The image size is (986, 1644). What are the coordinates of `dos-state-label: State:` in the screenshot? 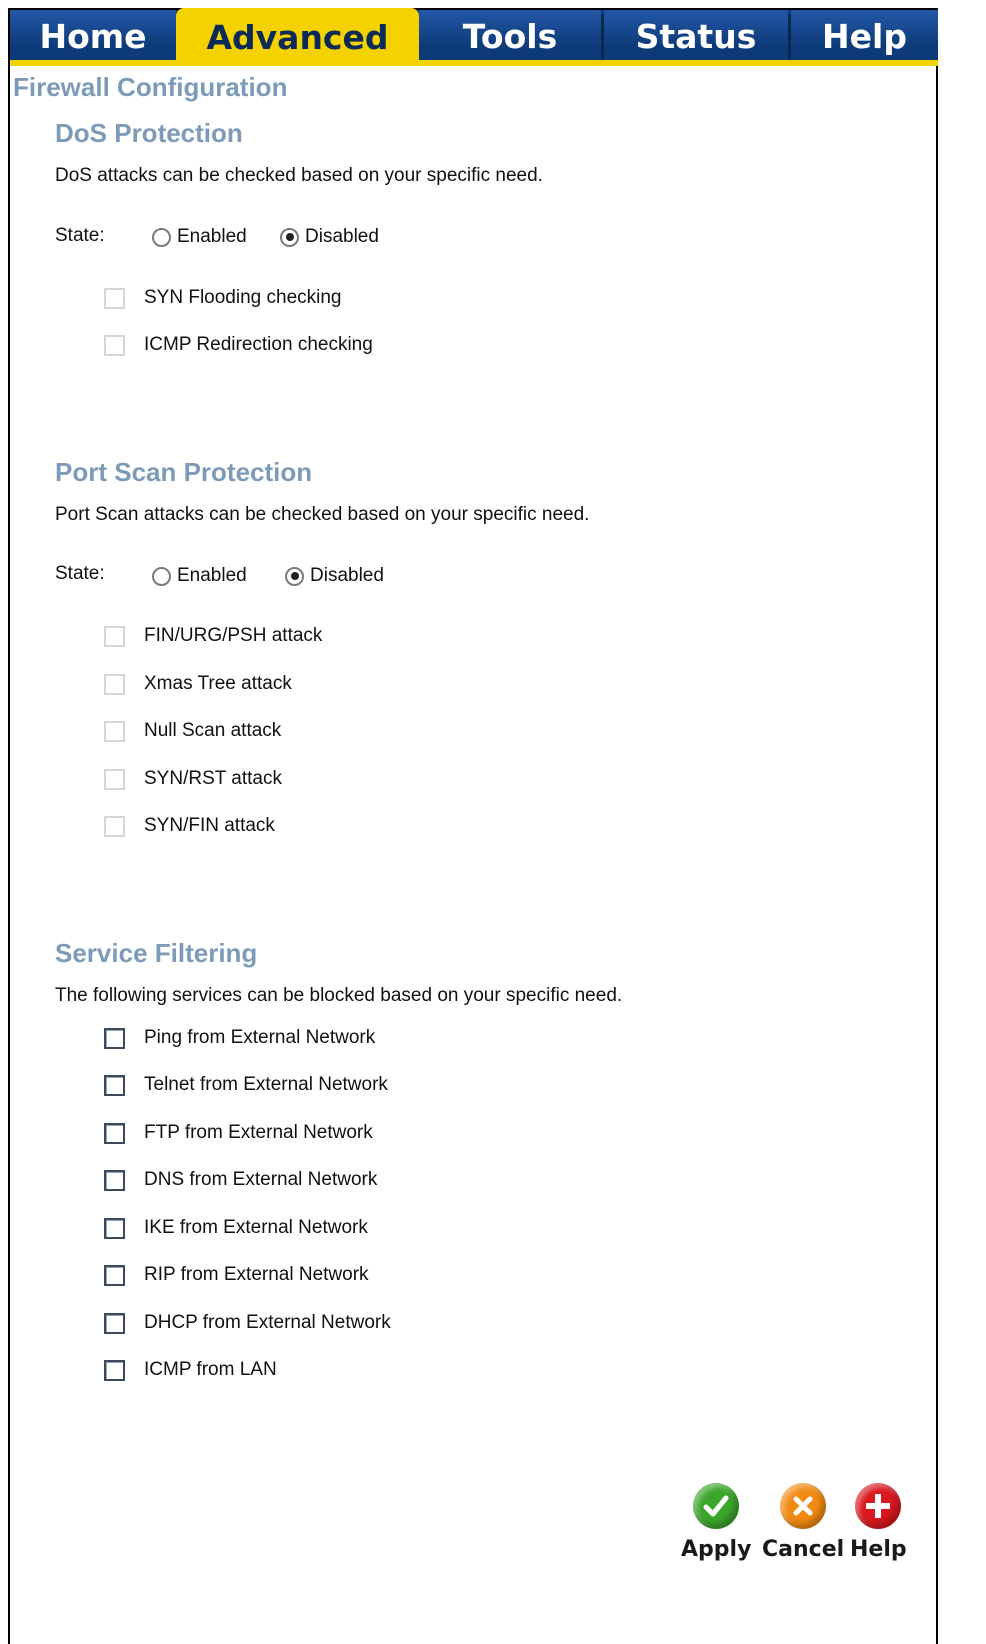 It's located at (80, 235).